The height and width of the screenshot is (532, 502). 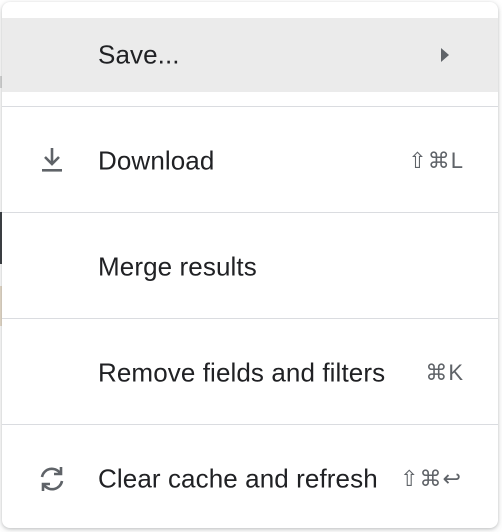 I want to click on menu-item-merge-results: Merge results, so click(x=250, y=267).